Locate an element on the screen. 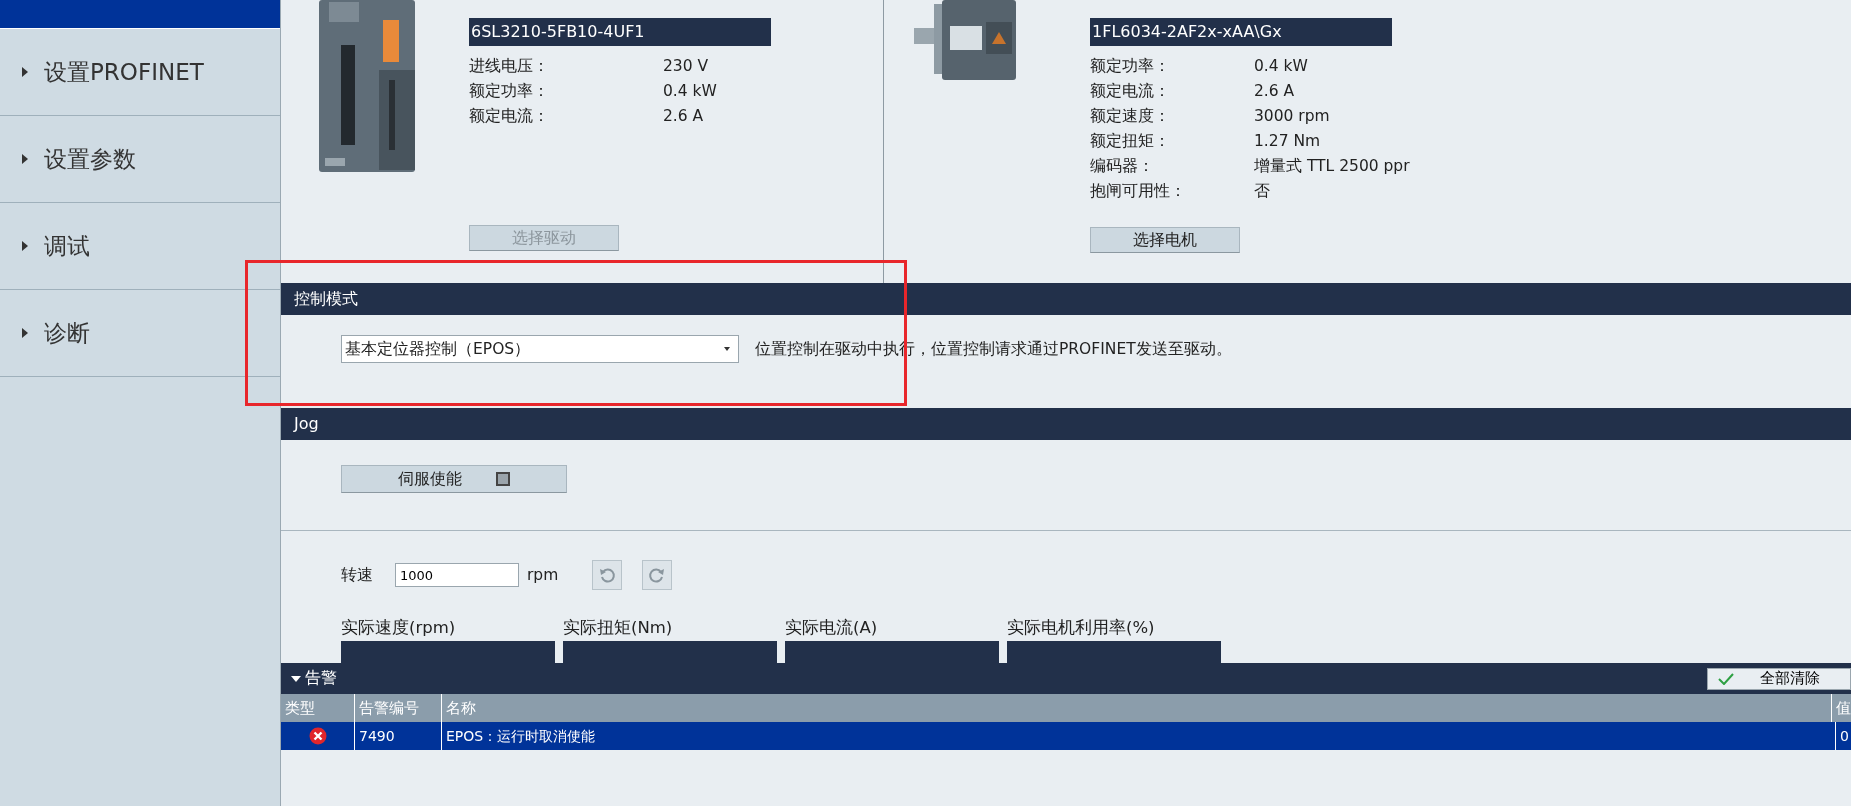 The height and width of the screenshot is (806, 1851). speed-label: 转速 is located at coordinates (357, 575).